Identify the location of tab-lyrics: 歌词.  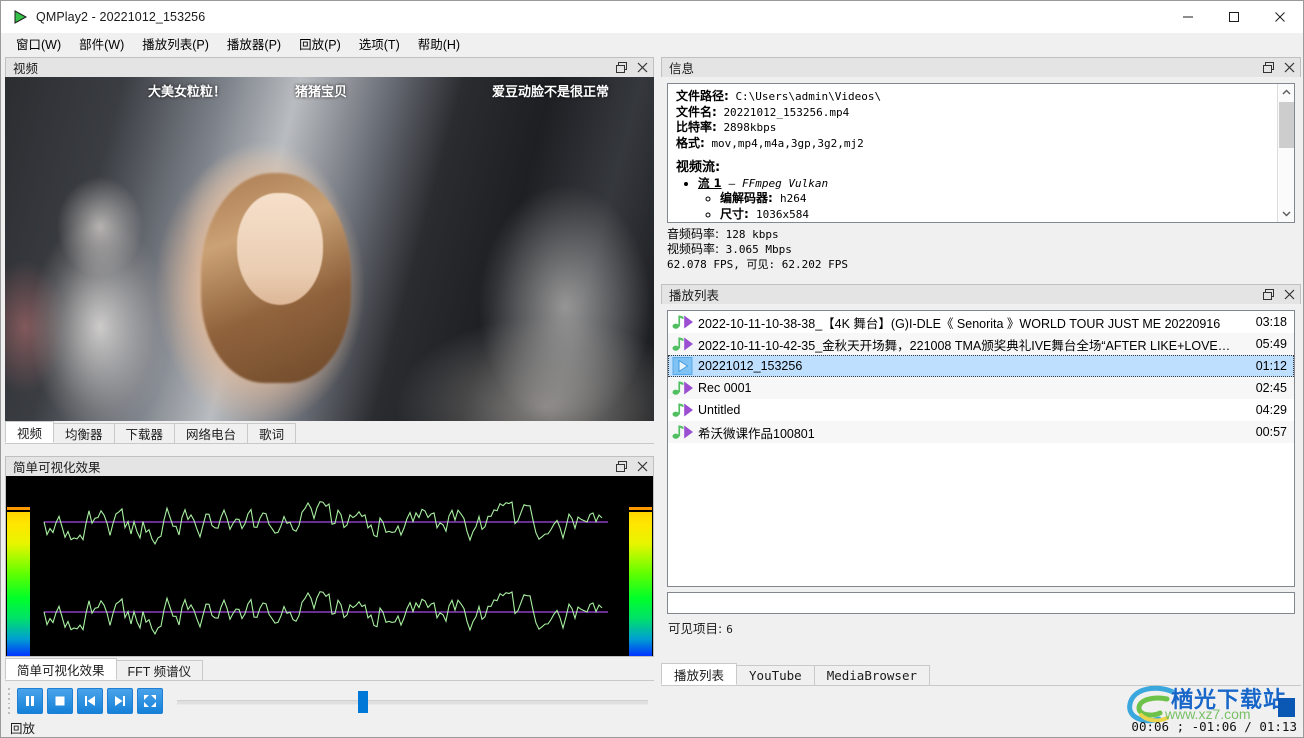
(272, 433).